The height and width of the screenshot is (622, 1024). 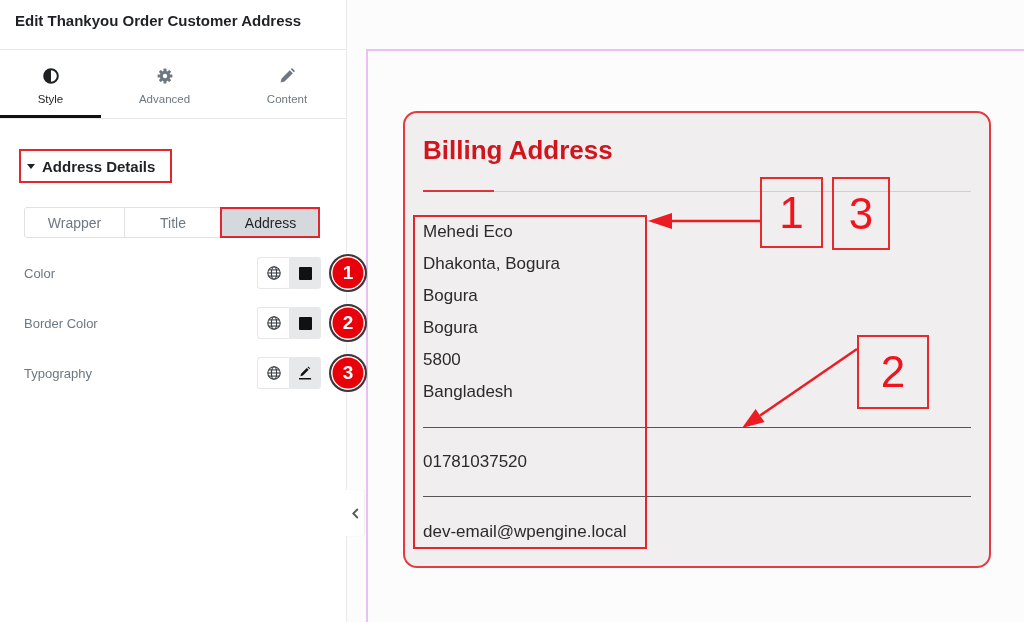 What do you see at coordinates (164, 76) in the screenshot?
I see `gear-icon` at bounding box center [164, 76].